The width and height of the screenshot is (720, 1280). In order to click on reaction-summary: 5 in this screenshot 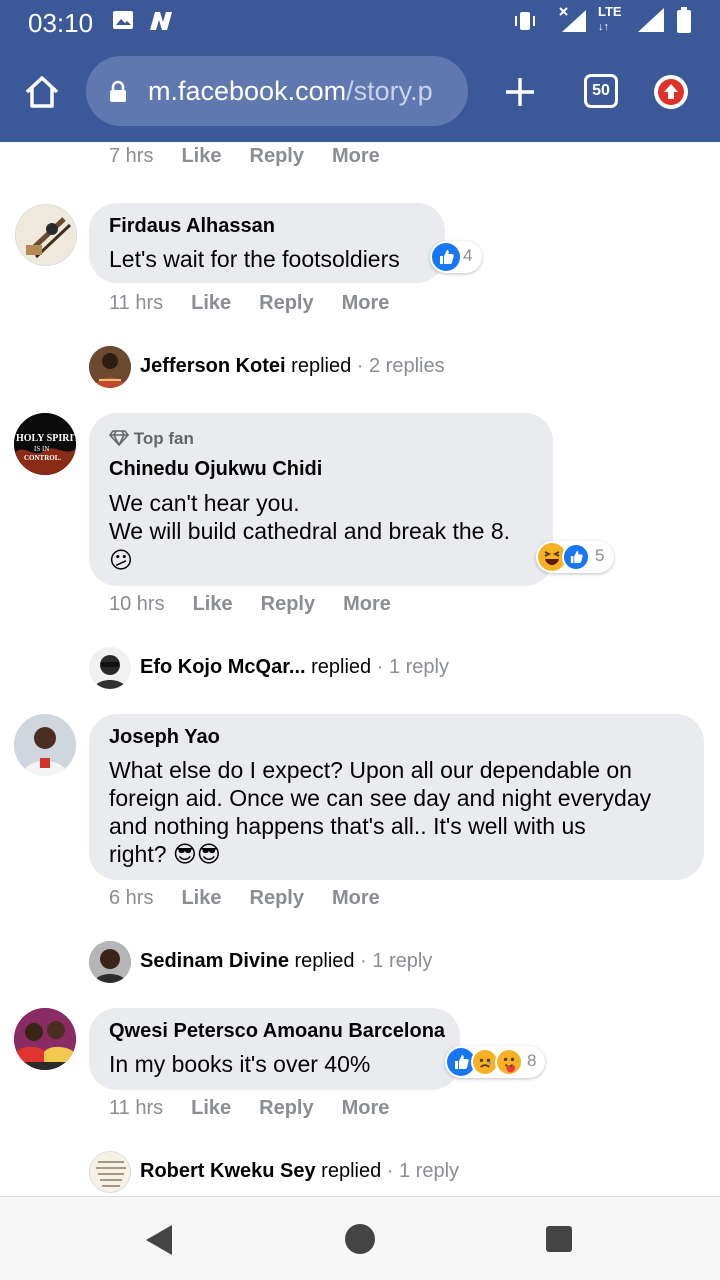, I will do `click(575, 557)`.